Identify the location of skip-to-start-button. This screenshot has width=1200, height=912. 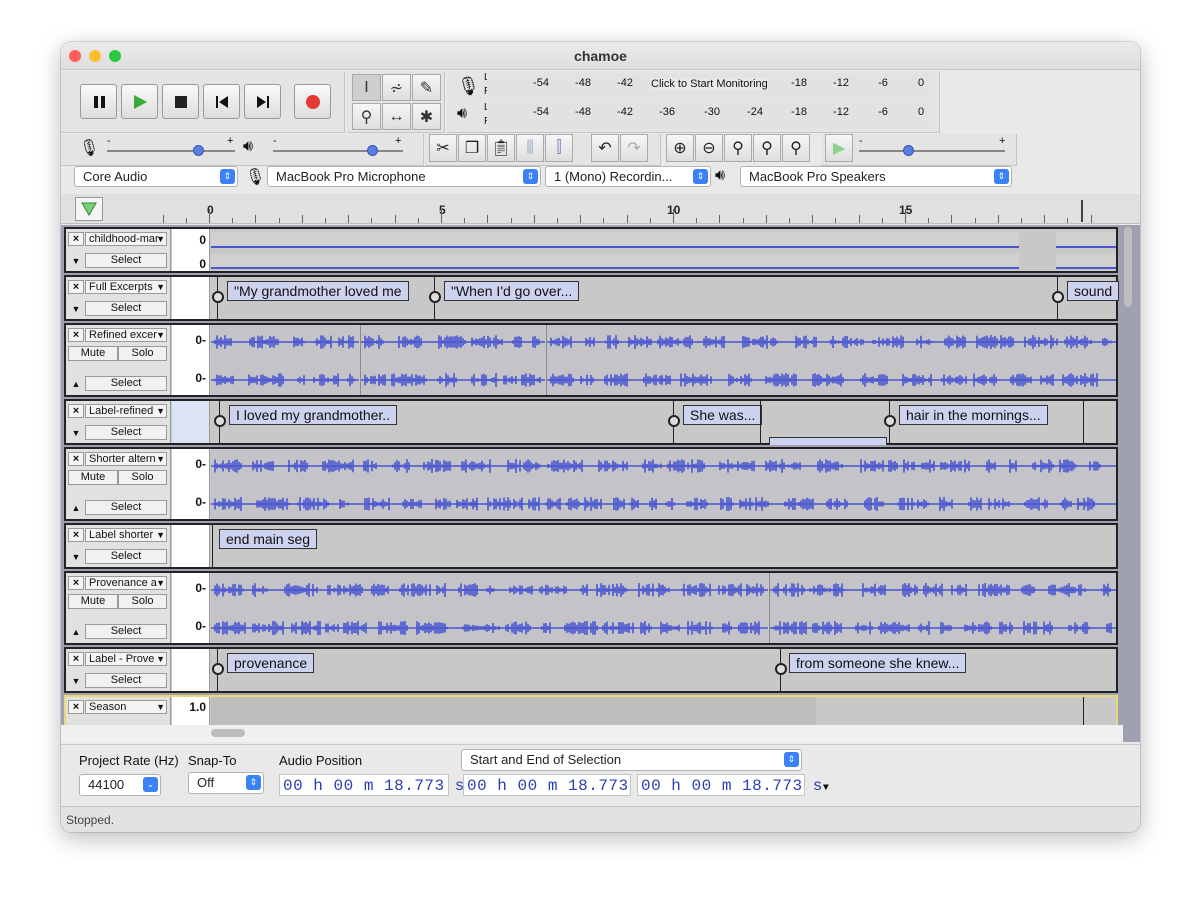
(221, 101).